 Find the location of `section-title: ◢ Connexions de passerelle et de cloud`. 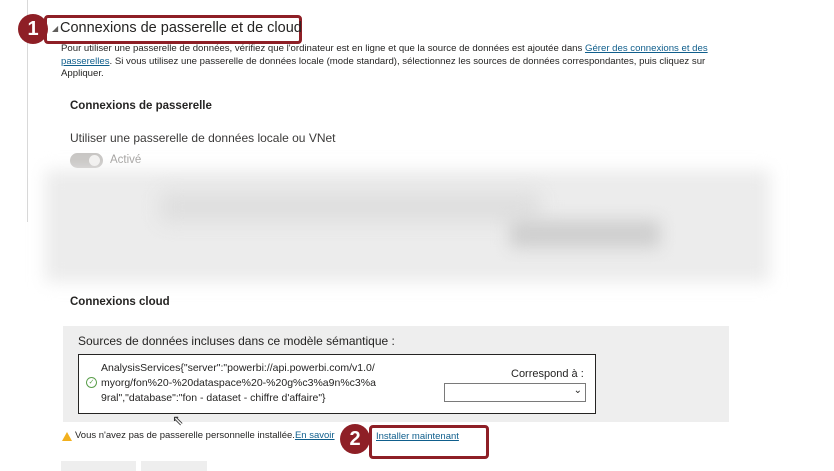

section-title: ◢ Connexions de passerelle et de cloud is located at coordinates (177, 28).